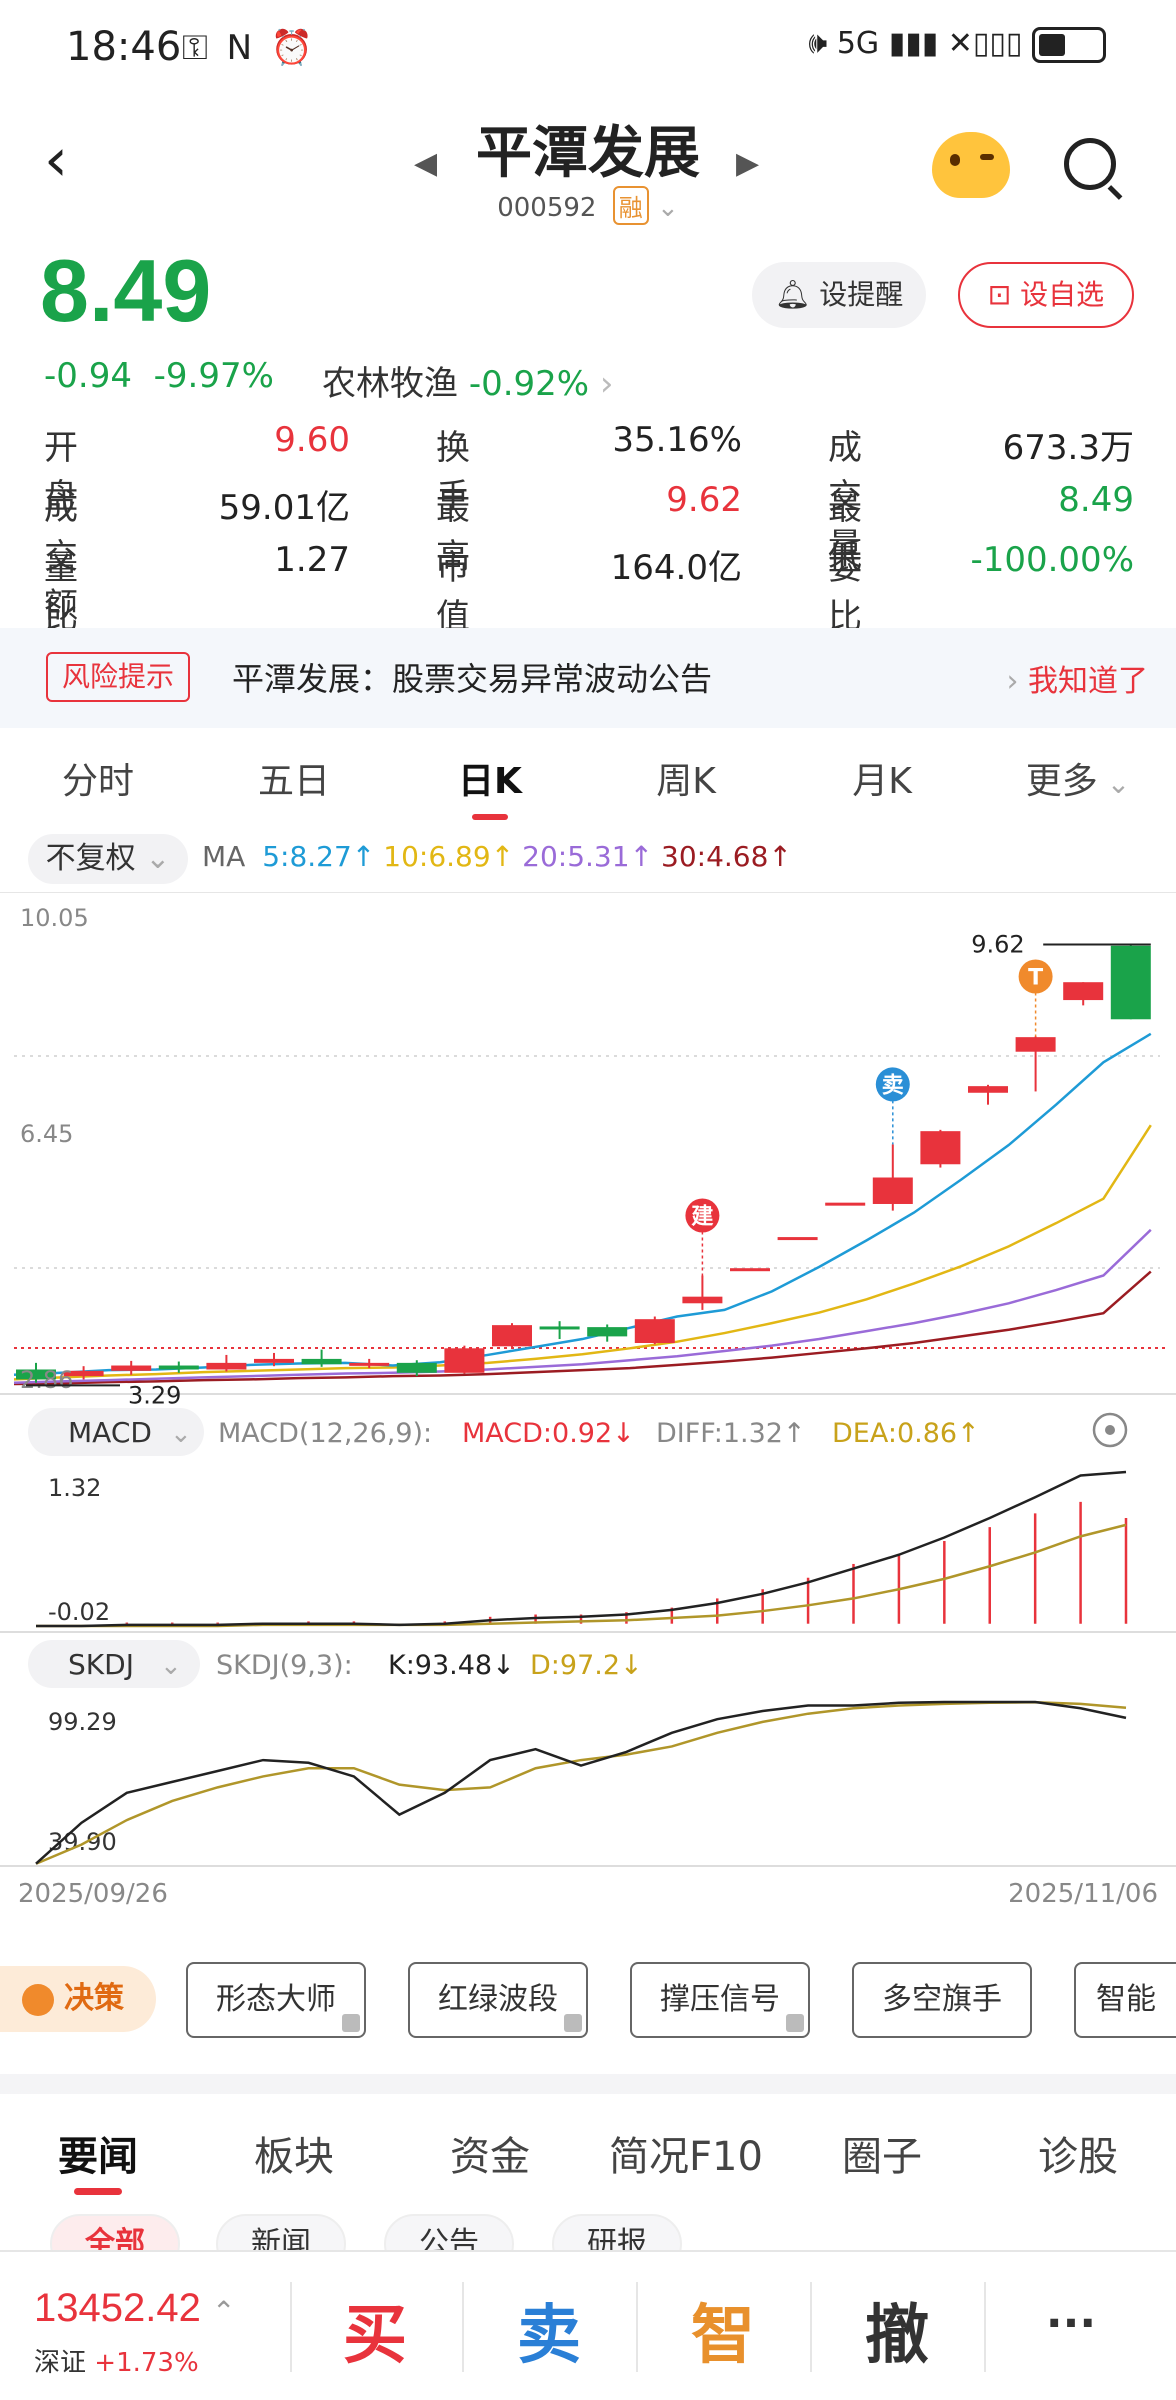 This screenshot has width=1176, height=2400. I want to click on price-change: -0.94, so click(88, 376).